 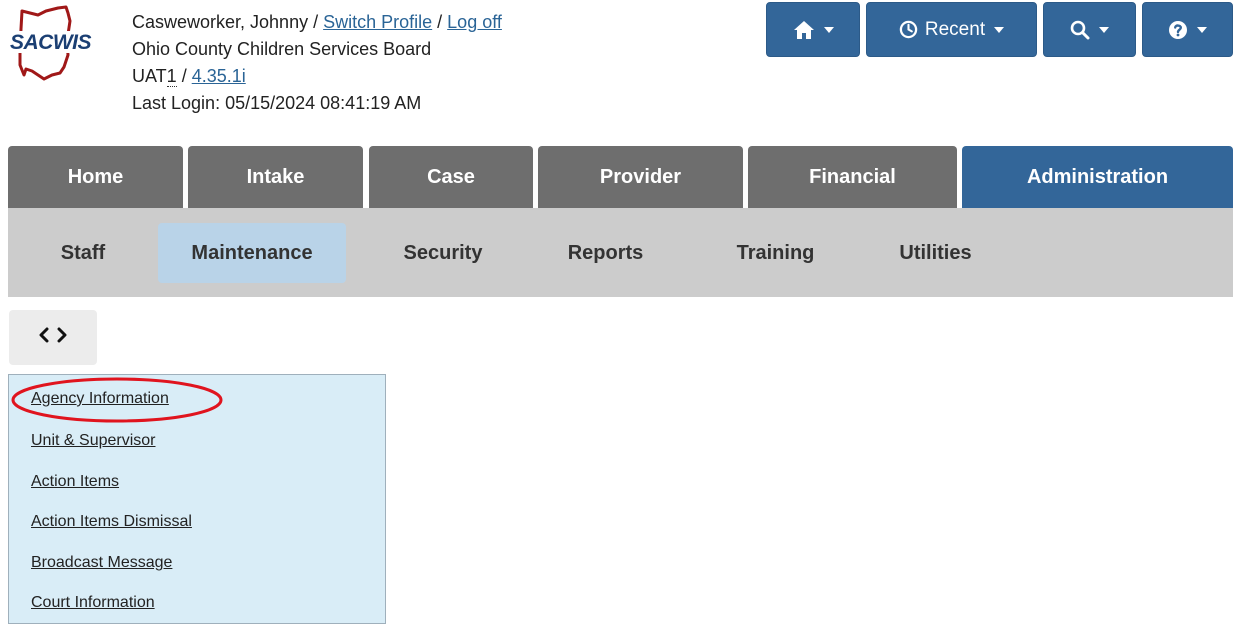 I want to click on tab-provider: Provider, so click(x=640, y=177).